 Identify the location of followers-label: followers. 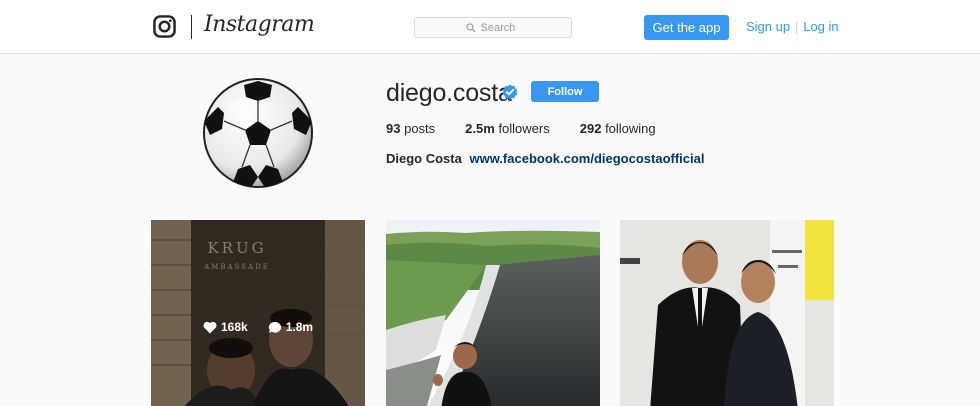
(524, 128).